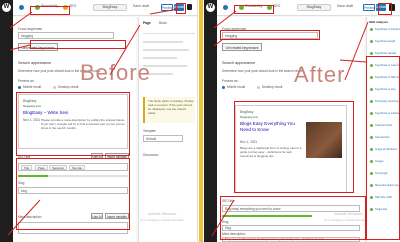 This screenshot has height=242, width=400. What do you see at coordinates (383, 148) in the screenshot?
I see `annotation-box-checklist` at bounding box center [383, 148].